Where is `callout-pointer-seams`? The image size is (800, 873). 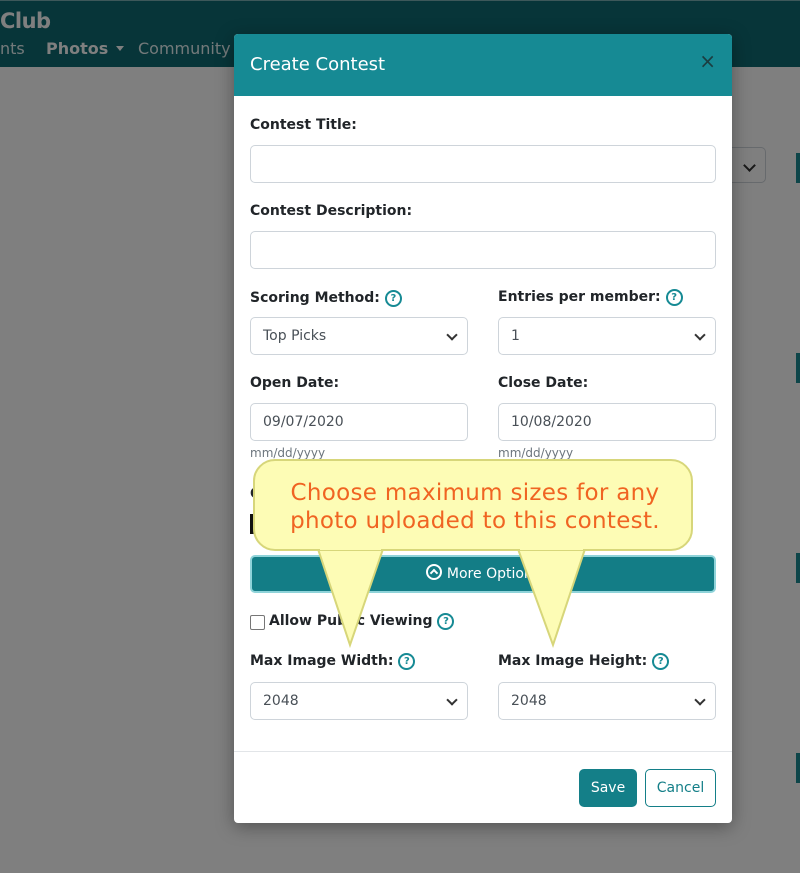 callout-pointer-seams is located at coordinates (451, 548).